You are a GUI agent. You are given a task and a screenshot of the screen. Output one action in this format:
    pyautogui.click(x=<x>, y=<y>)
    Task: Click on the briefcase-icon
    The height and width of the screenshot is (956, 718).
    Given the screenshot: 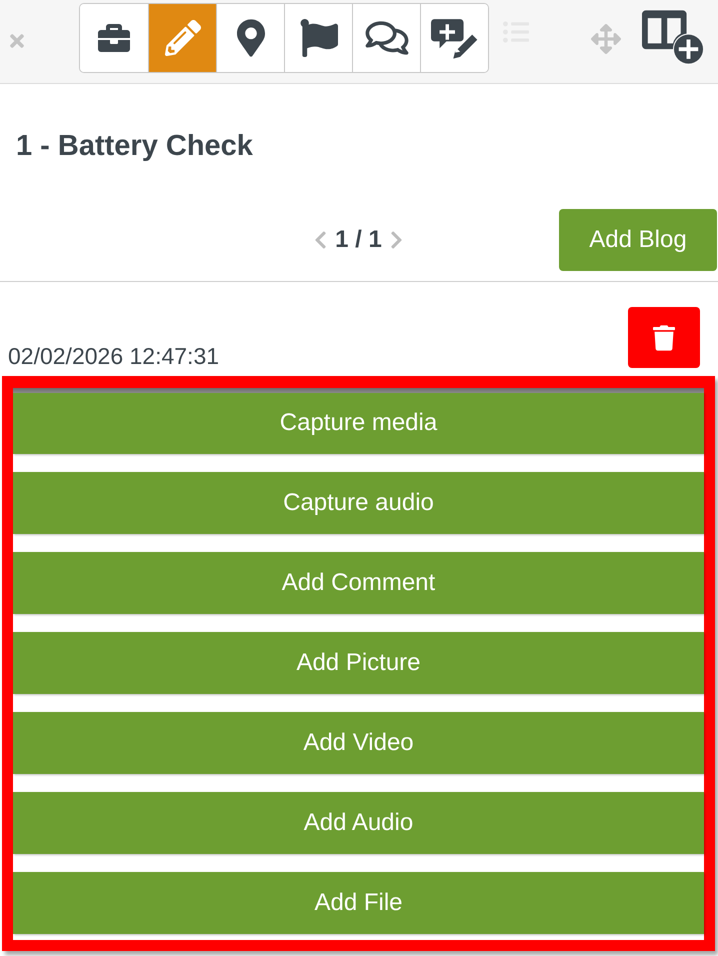 What is the action you would take?
    pyautogui.click(x=114, y=38)
    